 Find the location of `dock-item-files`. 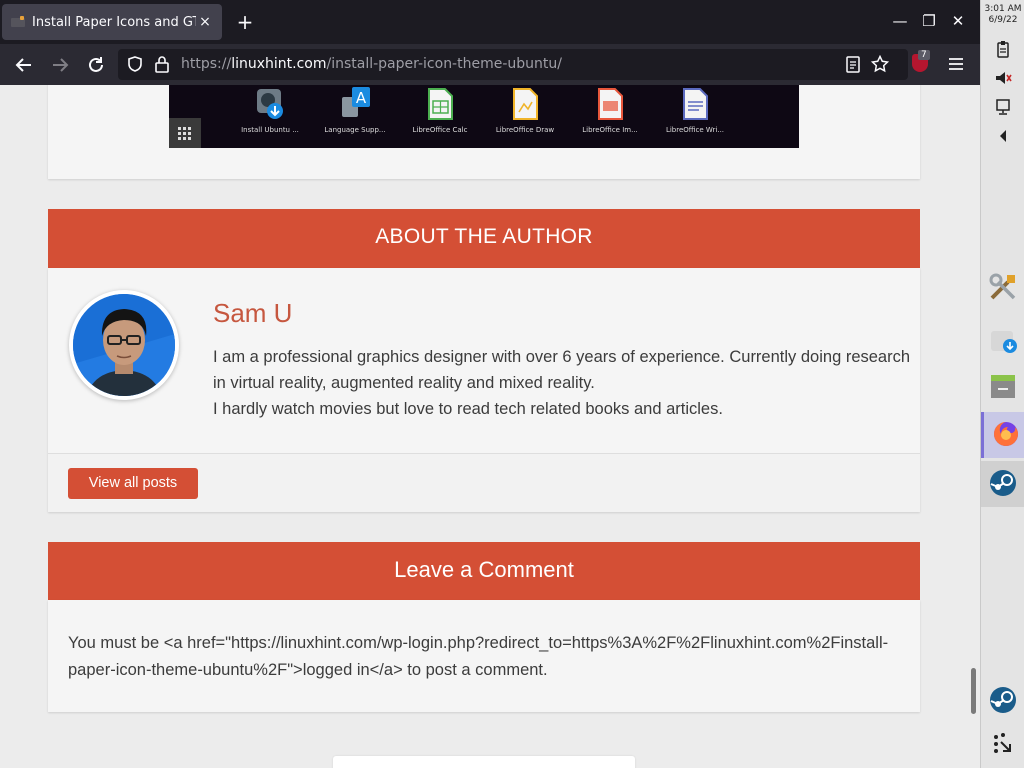

dock-item-files is located at coordinates (1002, 387).